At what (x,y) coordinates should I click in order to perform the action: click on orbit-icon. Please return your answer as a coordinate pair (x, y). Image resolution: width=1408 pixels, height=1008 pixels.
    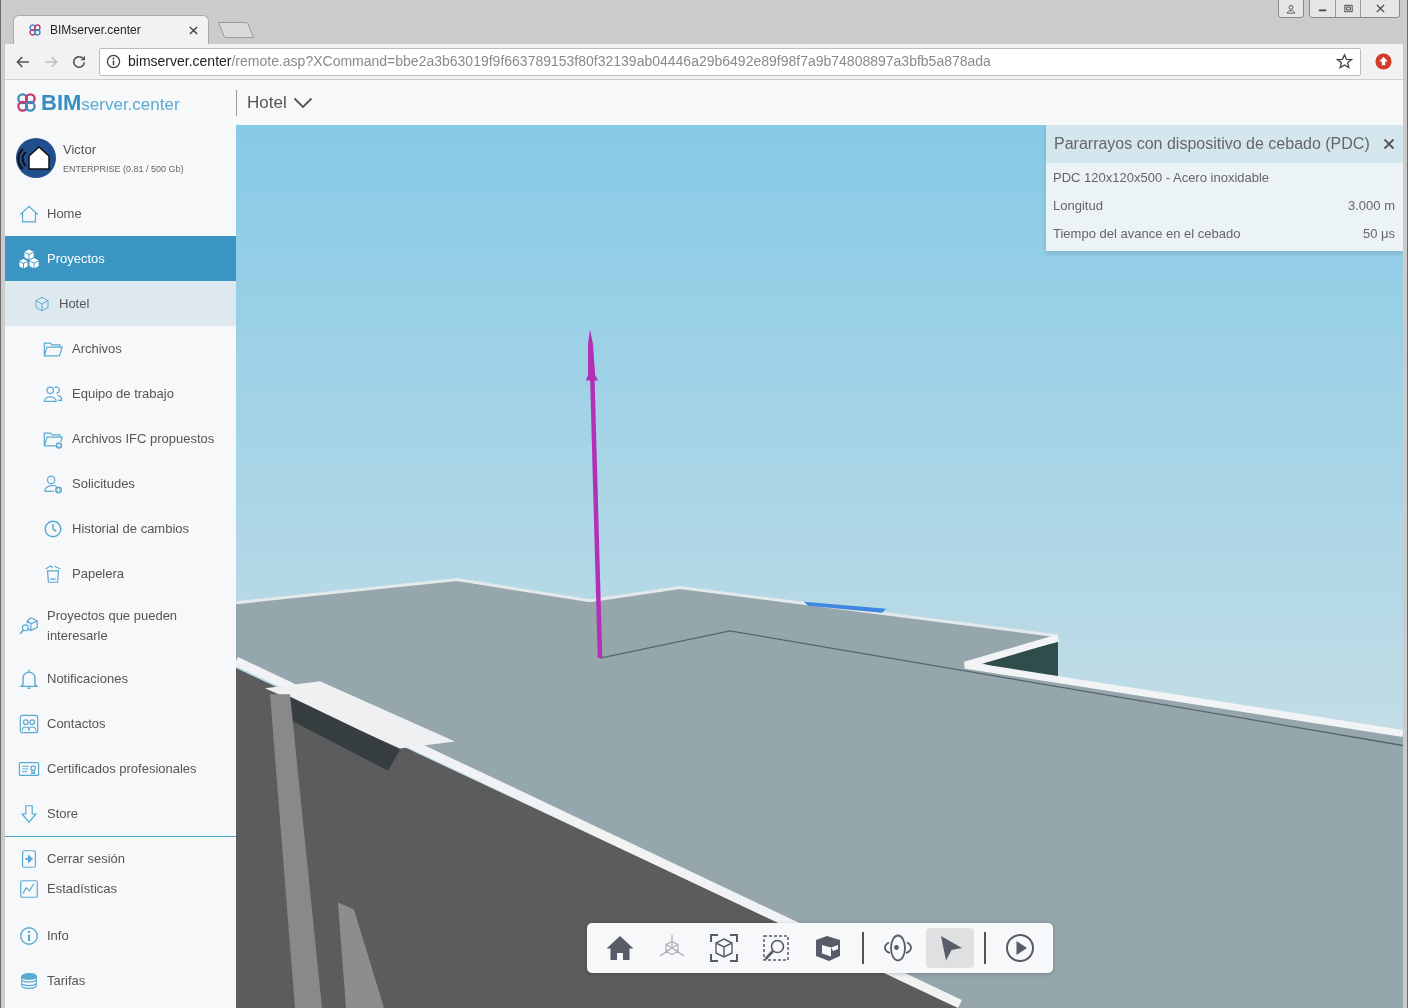
    Looking at the image, I should click on (897, 948).